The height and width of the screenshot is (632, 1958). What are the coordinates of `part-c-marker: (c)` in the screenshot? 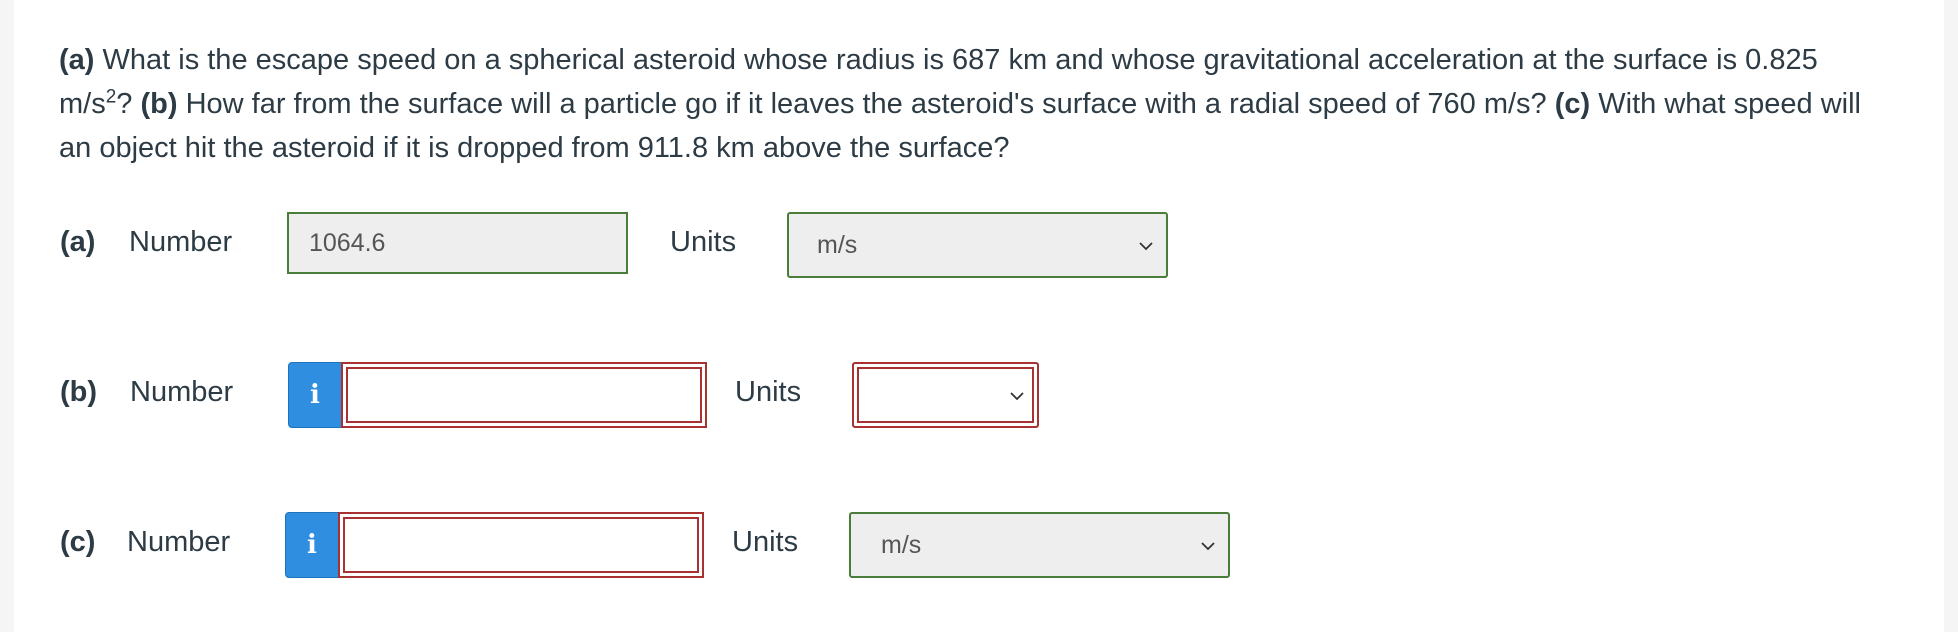 It's located at (1572, 104).